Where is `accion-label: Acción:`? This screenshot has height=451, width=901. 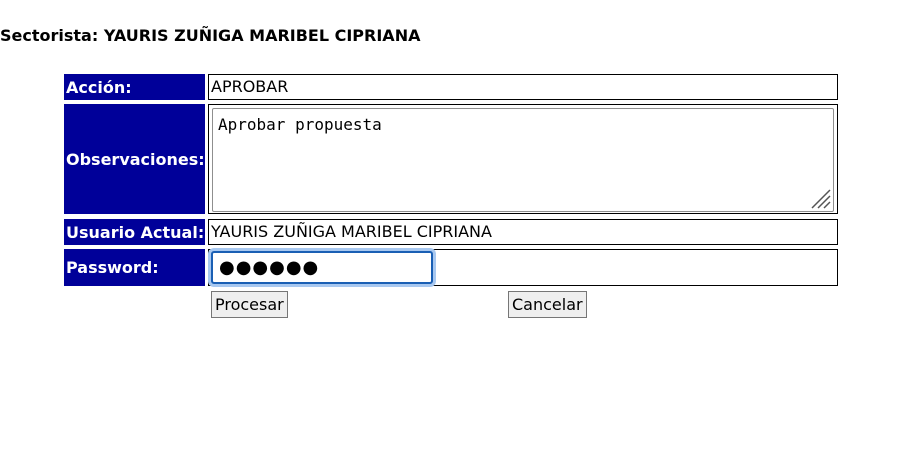
accion-label: Acción: is located at coordinates (134, 87).